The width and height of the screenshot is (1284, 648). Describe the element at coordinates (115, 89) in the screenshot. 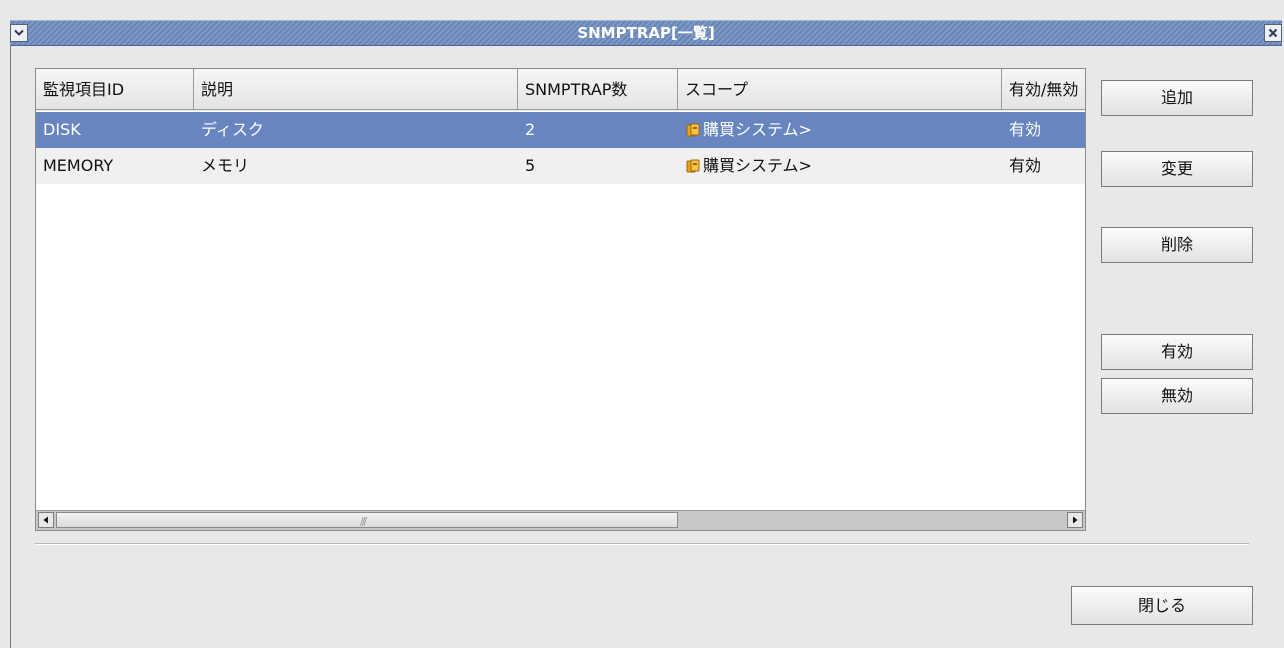

I see `column-header-monitor-id: 監視項目ID` at that location.